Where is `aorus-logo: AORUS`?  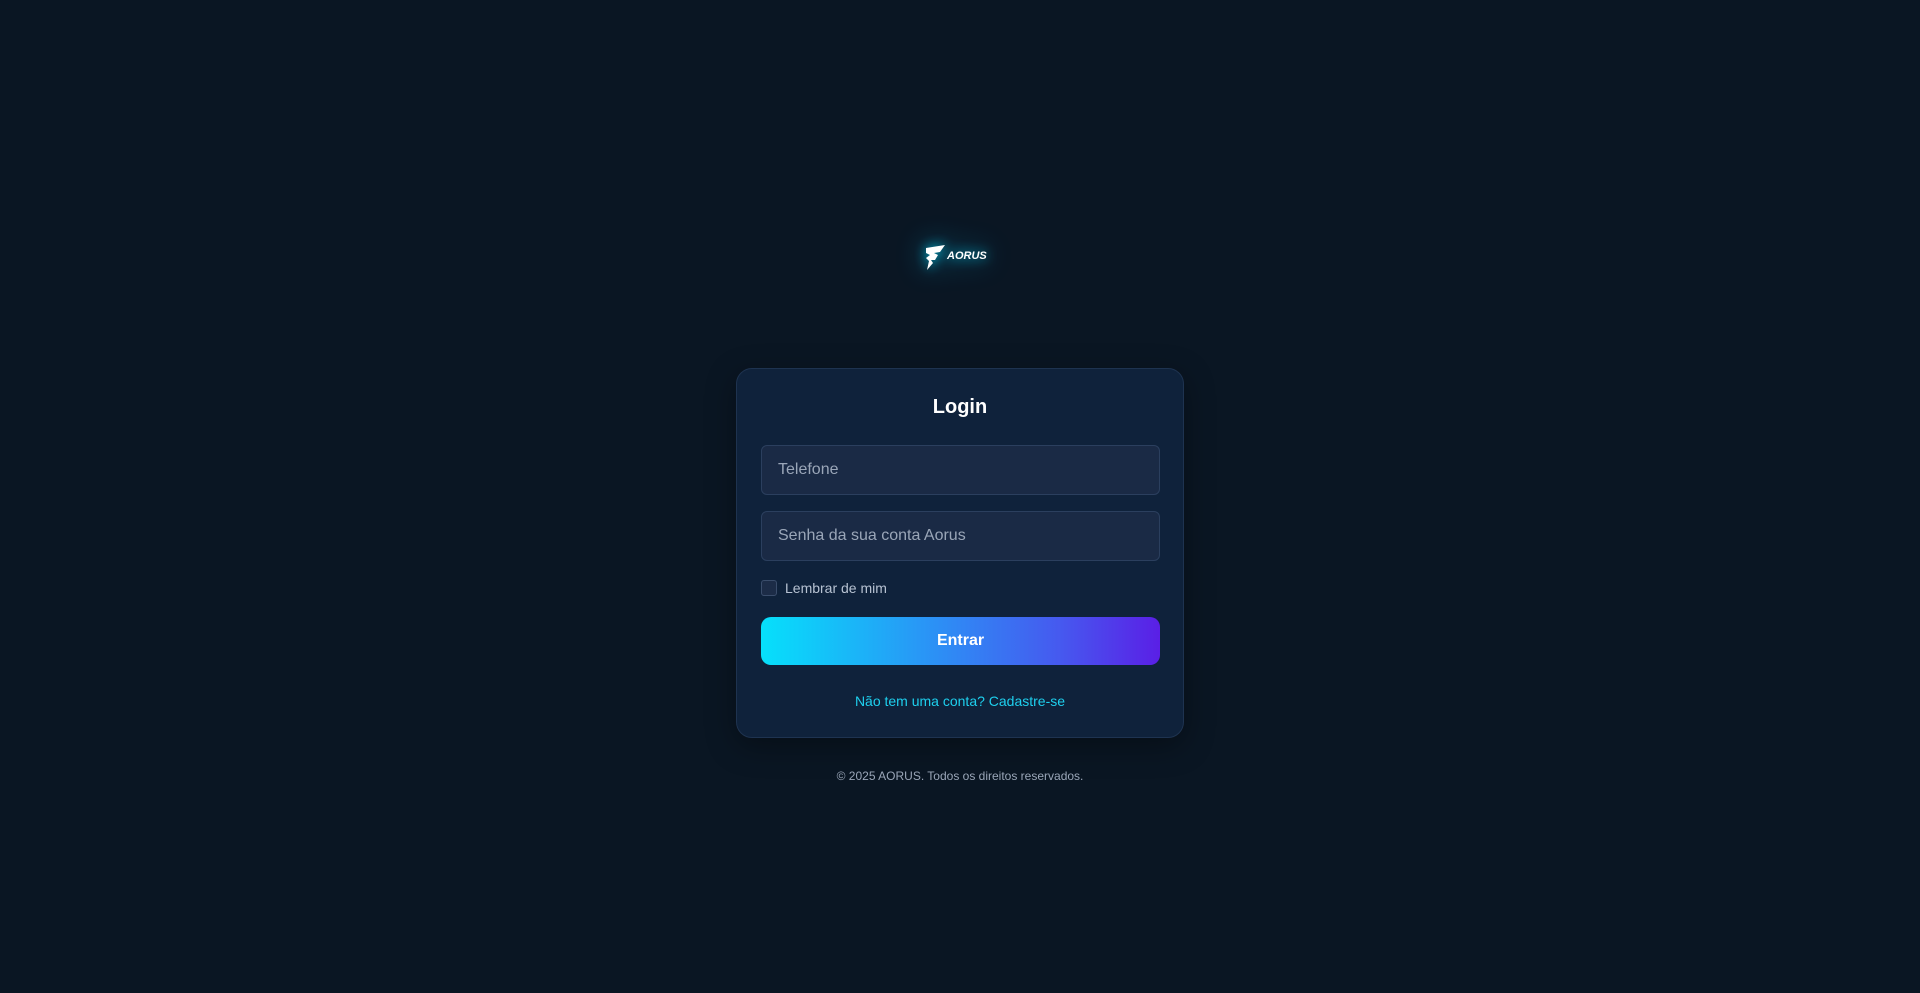 aorus-logo: AORUS is located at coordinates (960, 258).